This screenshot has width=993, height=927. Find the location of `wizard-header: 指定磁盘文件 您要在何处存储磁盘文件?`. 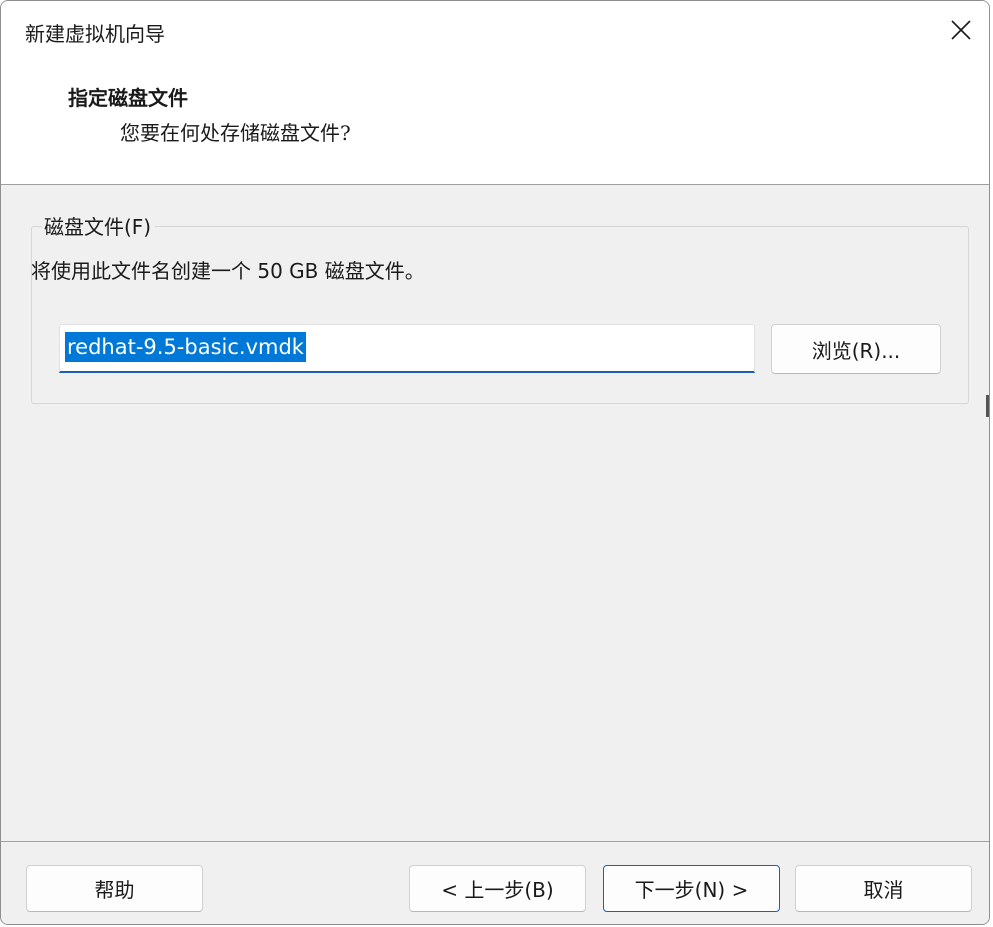

wizard-header: 指定磁盘文件 您要在何处存储磁盘文件? is located at coordinates (495, 124).